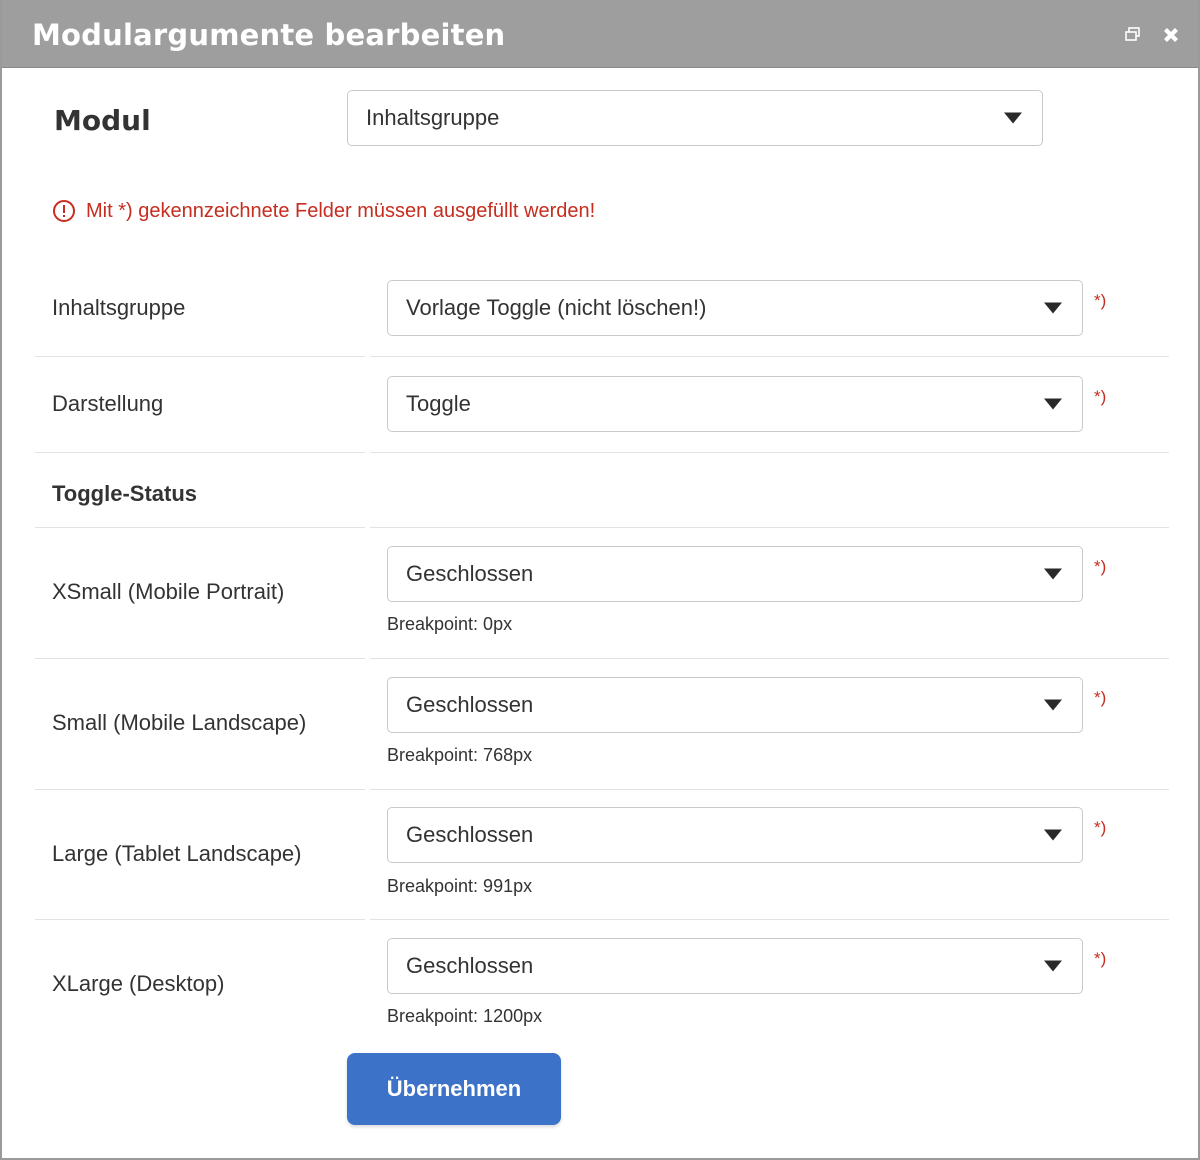 Image resolution: width=1200 pixels, height=1160 pixels. Describe the element at coordinates (470, 965) in the screenshot. I see `xlarge-select-value: Geschlossen` at that location.